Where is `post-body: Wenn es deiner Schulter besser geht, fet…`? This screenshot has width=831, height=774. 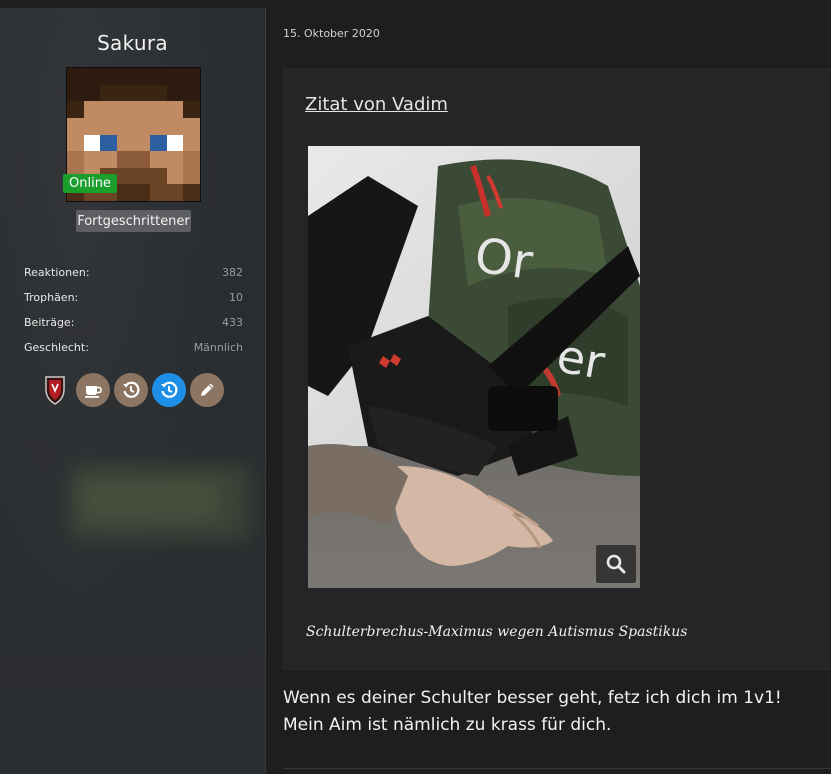 post-body: Wenn es deiner Schulter besser geht, fet… is located at coordinates (532, 712).